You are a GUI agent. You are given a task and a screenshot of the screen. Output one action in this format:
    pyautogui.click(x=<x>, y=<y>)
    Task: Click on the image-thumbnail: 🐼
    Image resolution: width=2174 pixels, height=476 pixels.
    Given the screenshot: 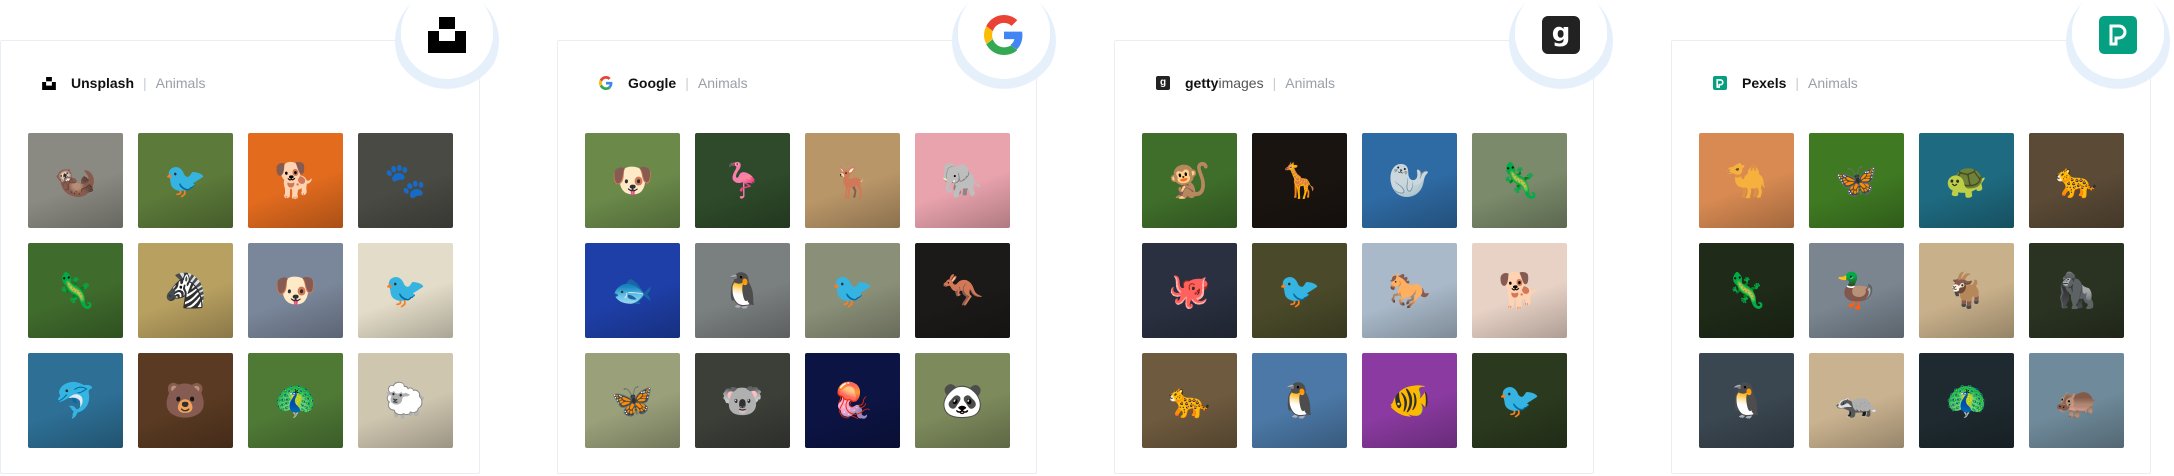 What is the action you would take?
    pyautogui.click(x=962, y=400)
    